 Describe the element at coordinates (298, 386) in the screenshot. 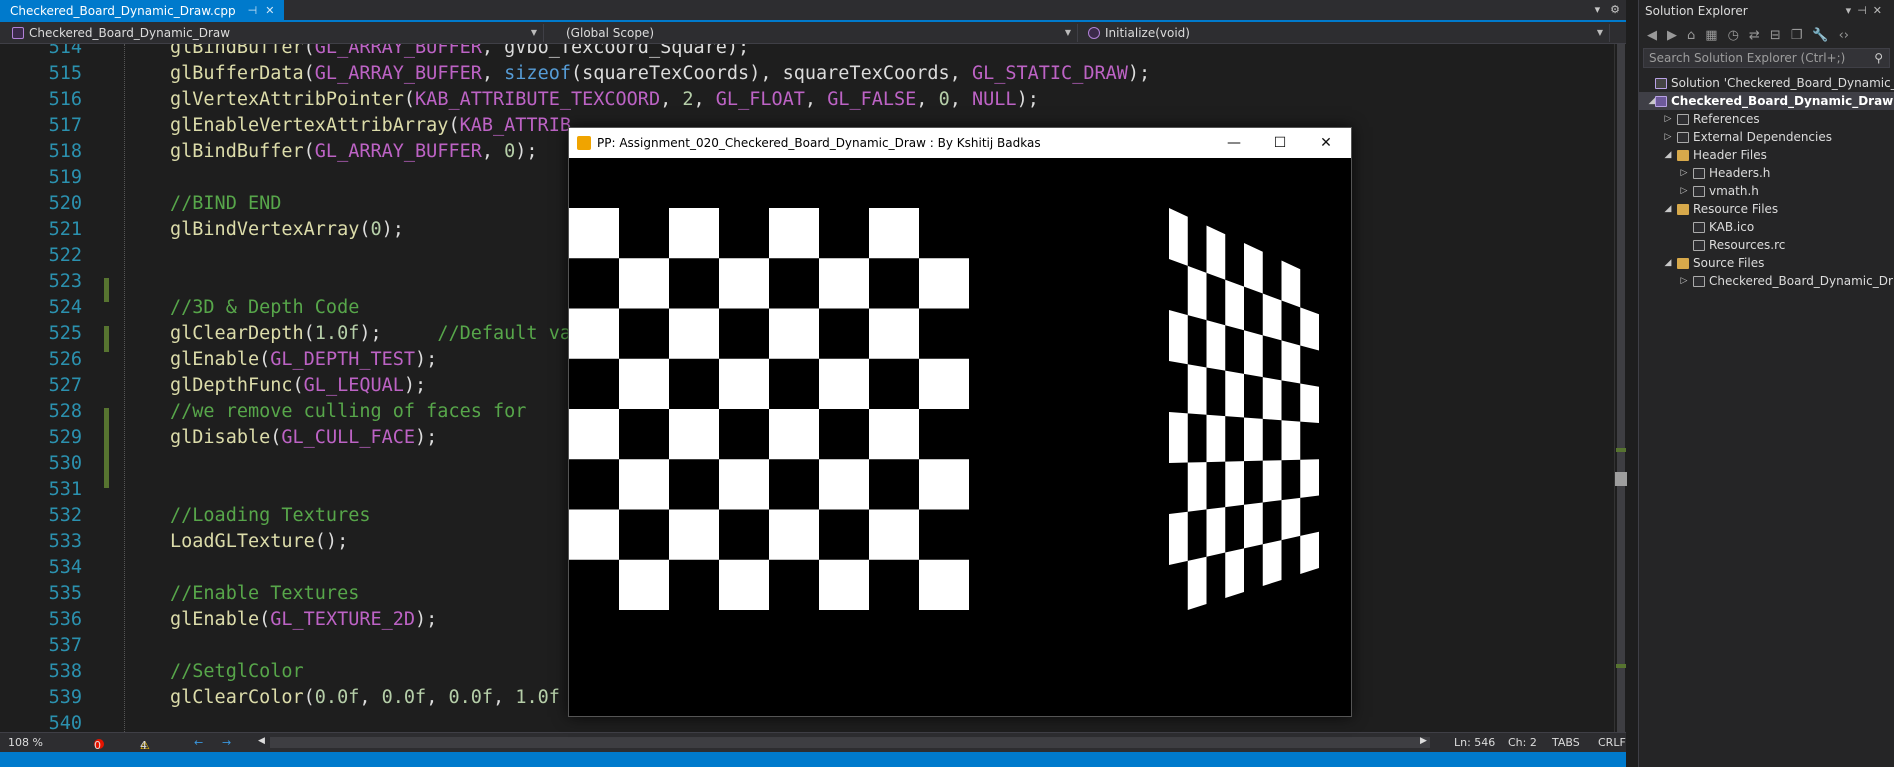

I see `code-line: glDepthFunc(GL_LEQUAL);` at that location.